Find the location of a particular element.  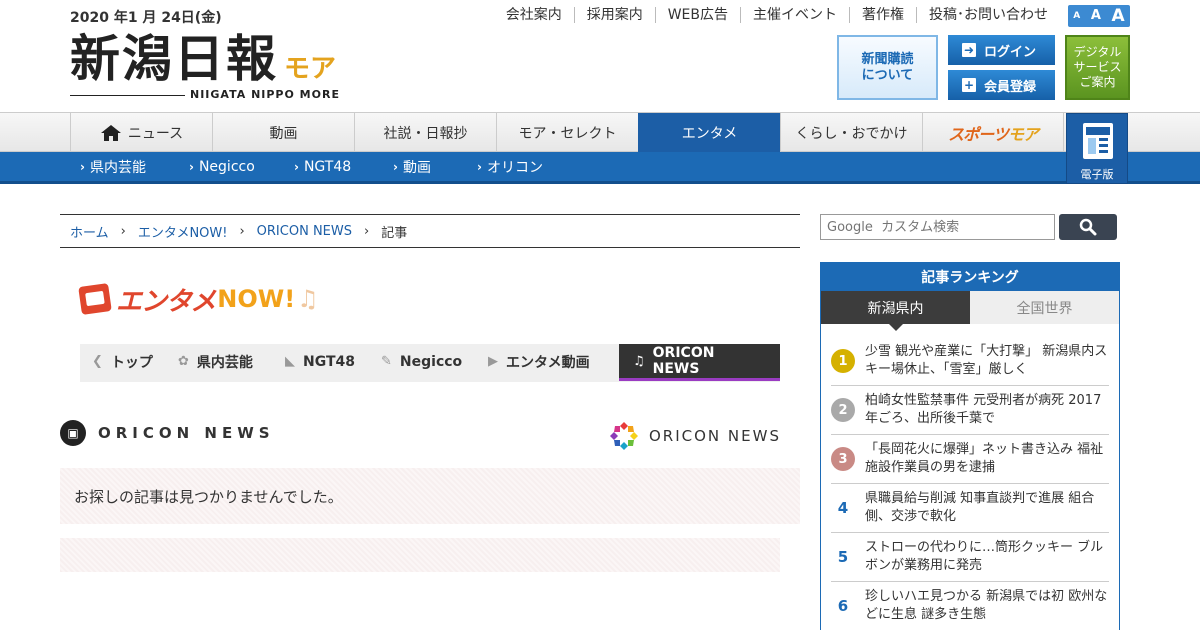

tab-oricon-news: ♫ ORICON NEWS is located at coordinates (699, 362).